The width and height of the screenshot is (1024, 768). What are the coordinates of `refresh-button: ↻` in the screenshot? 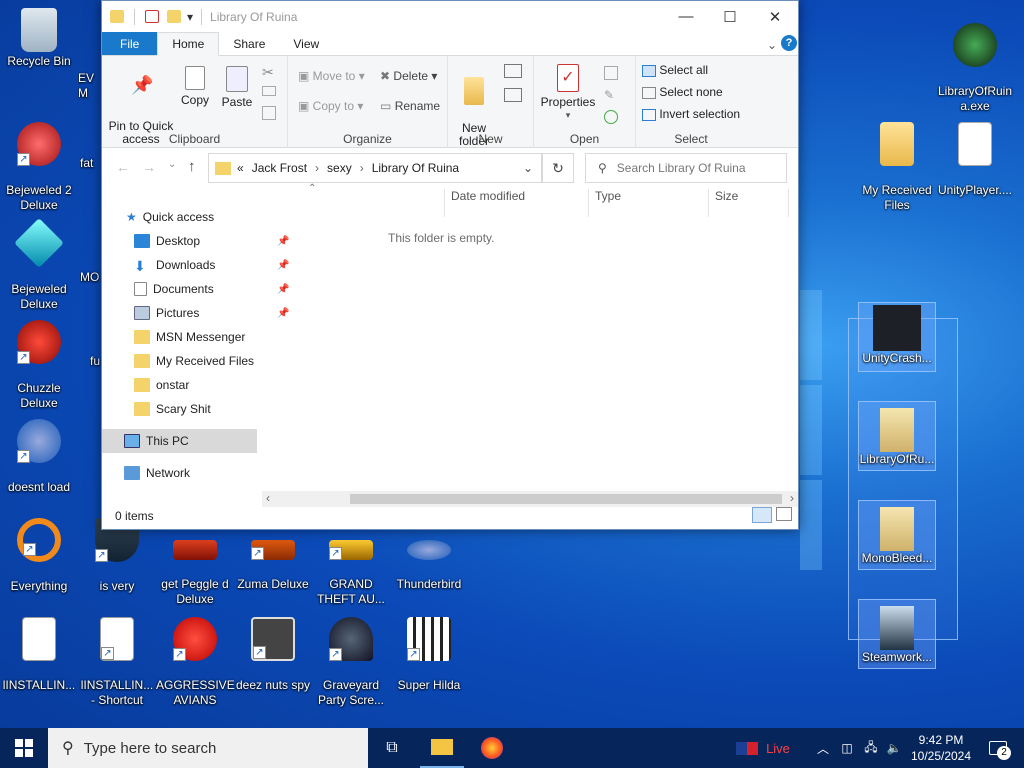 It's located at (558, 168).